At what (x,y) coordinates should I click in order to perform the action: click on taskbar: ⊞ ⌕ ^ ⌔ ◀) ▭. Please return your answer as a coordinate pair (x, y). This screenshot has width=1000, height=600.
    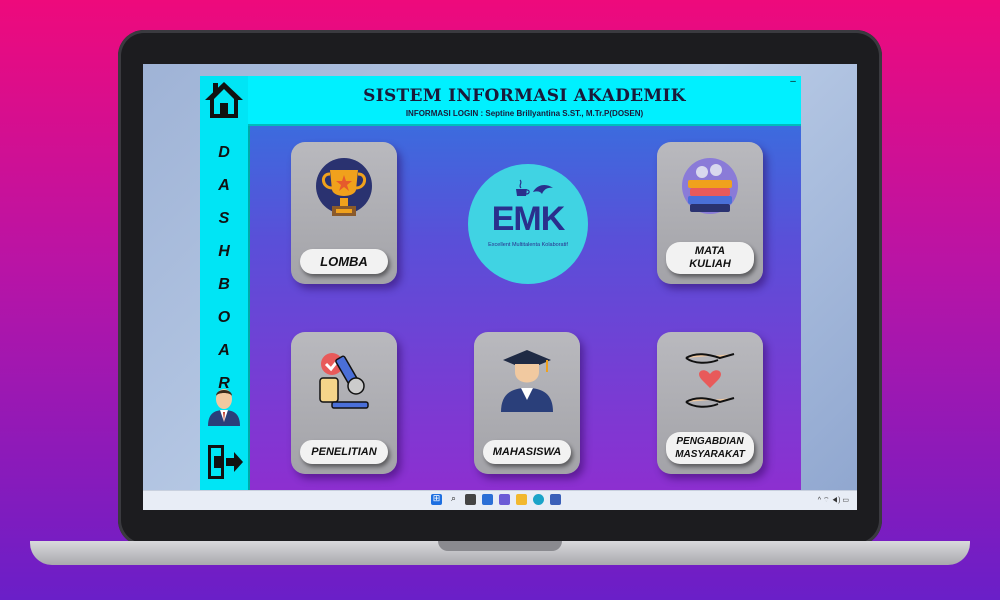
    Looking at the image, I should click on (500, 500).